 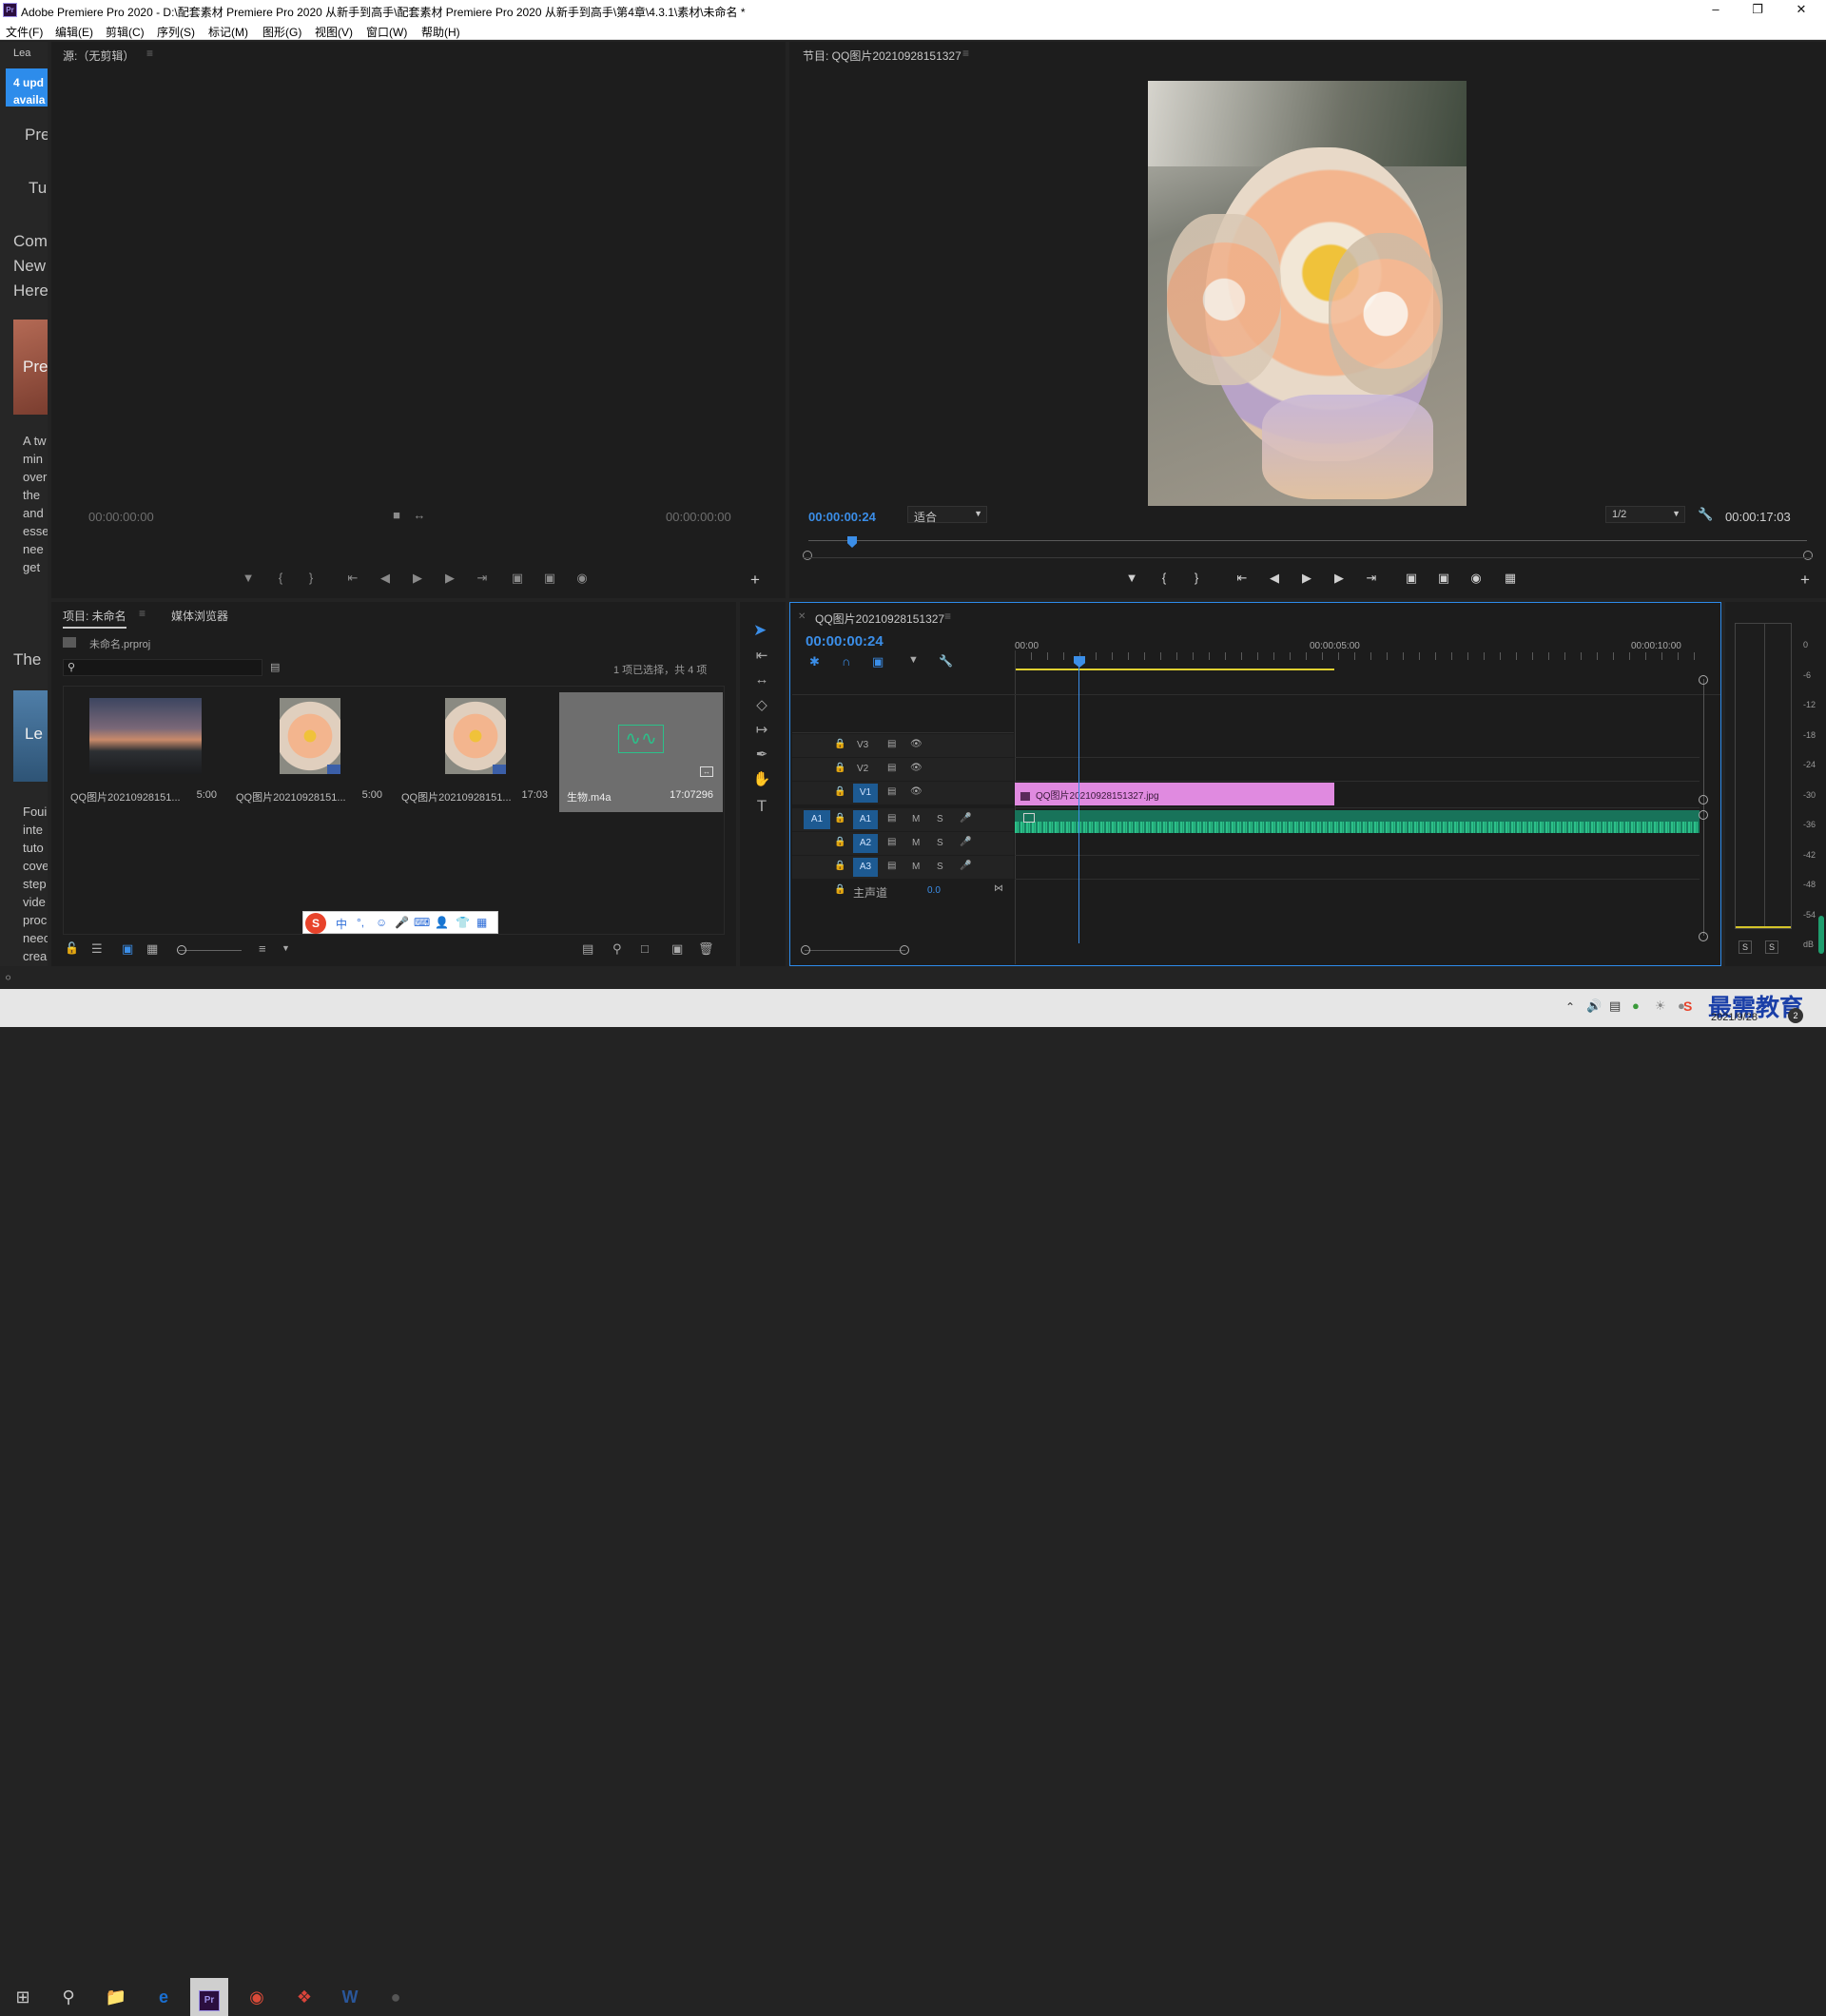 I want to click on menu-file: 文件(F), so click(x=24, y=32).